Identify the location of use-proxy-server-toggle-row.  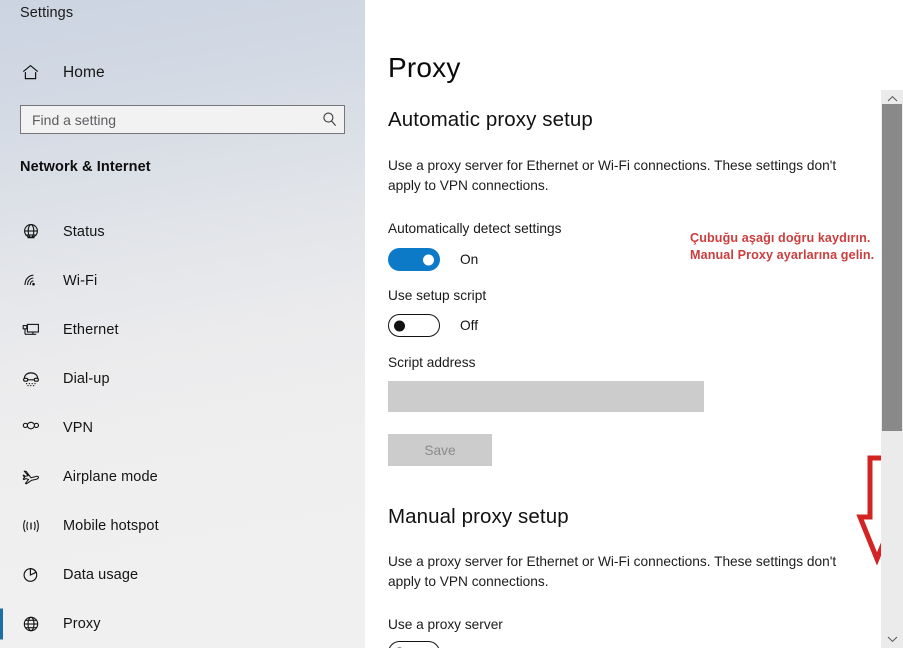
(414, 644).